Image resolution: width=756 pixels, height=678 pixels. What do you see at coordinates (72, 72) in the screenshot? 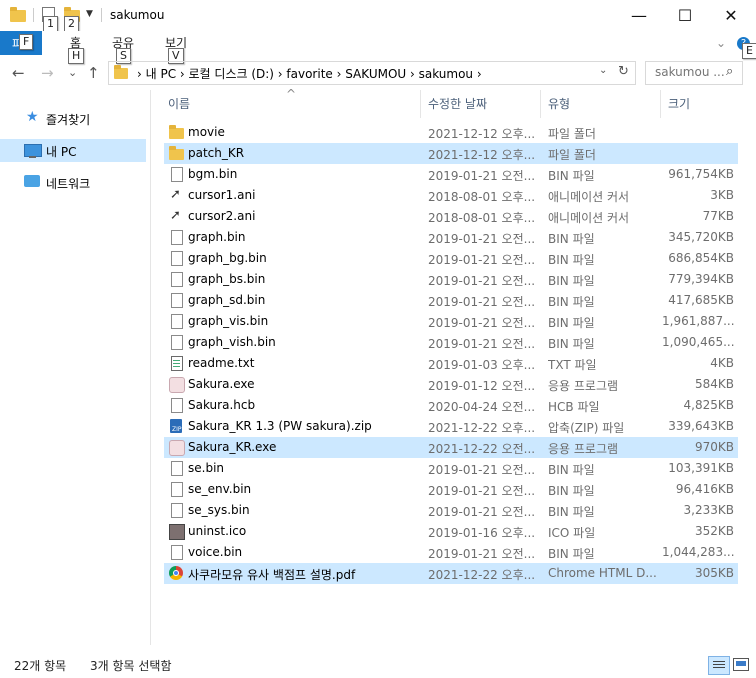
I see `recent-locations-button: ⌄` at bounding box center [72, 72].